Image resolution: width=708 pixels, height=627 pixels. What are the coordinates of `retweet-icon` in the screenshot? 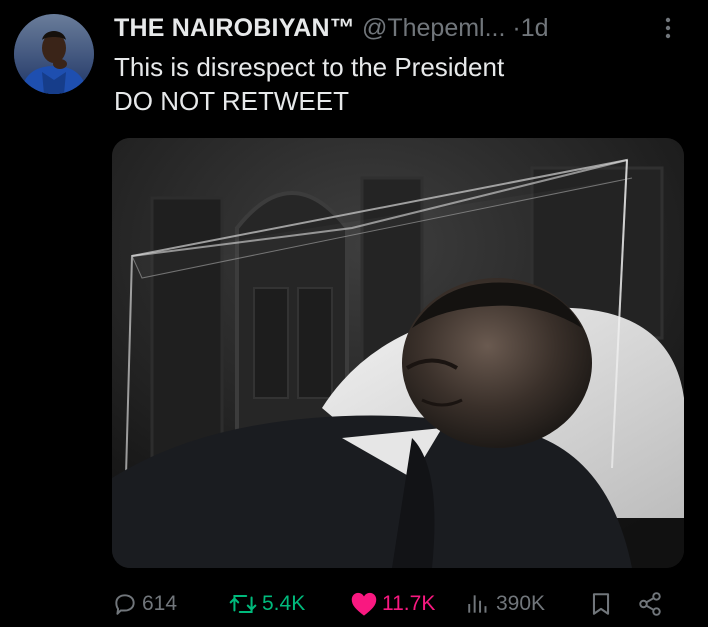 It's located at (243, 604).